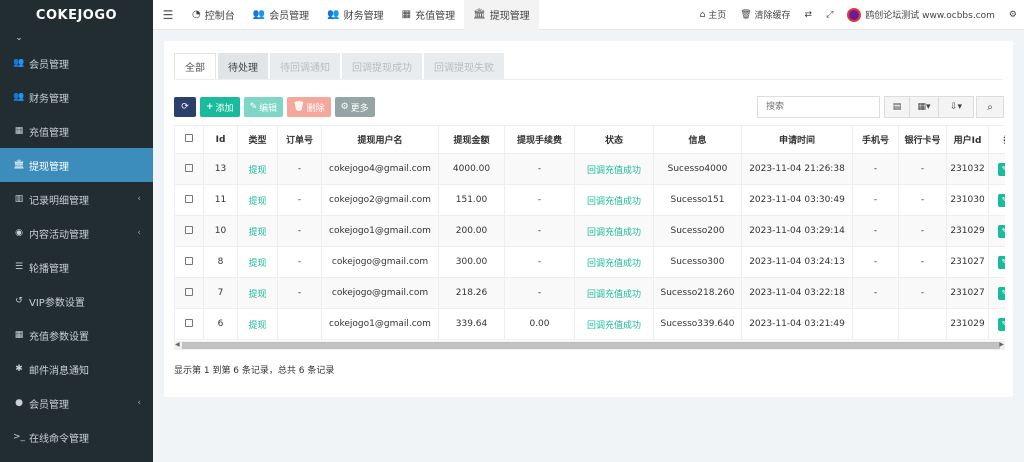 This screenshot has height=462, width=1024. What do you see at coordinates (220, 139) in the screenshot?
I see `column-header: Id` at bounding box center [220, 139].